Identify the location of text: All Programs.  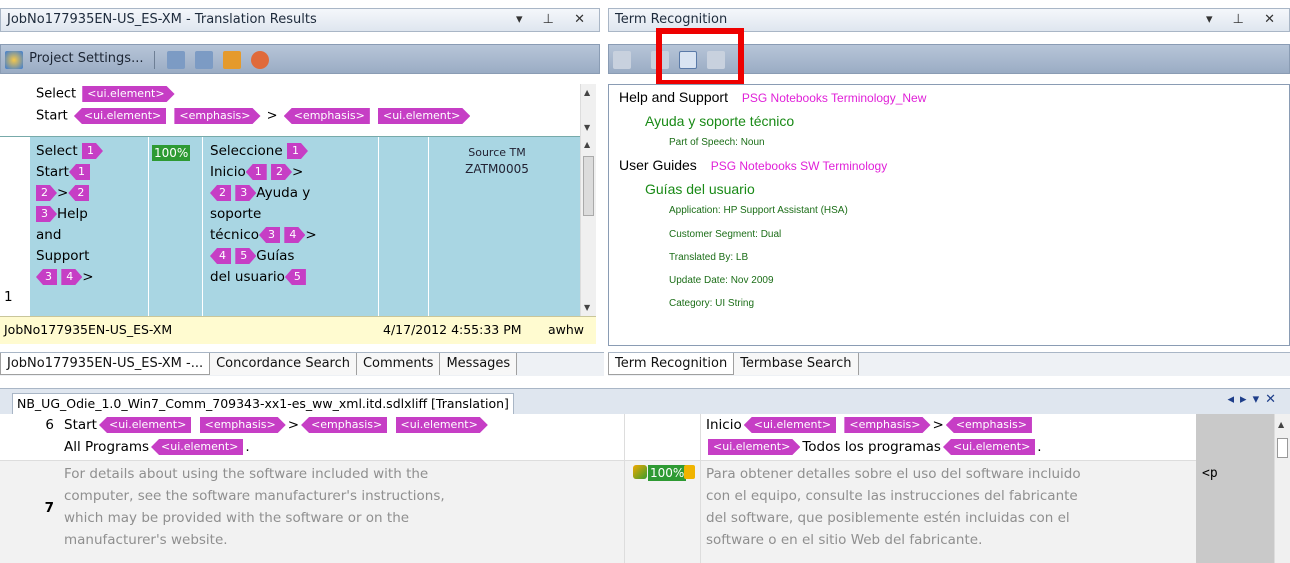
(107, 447).